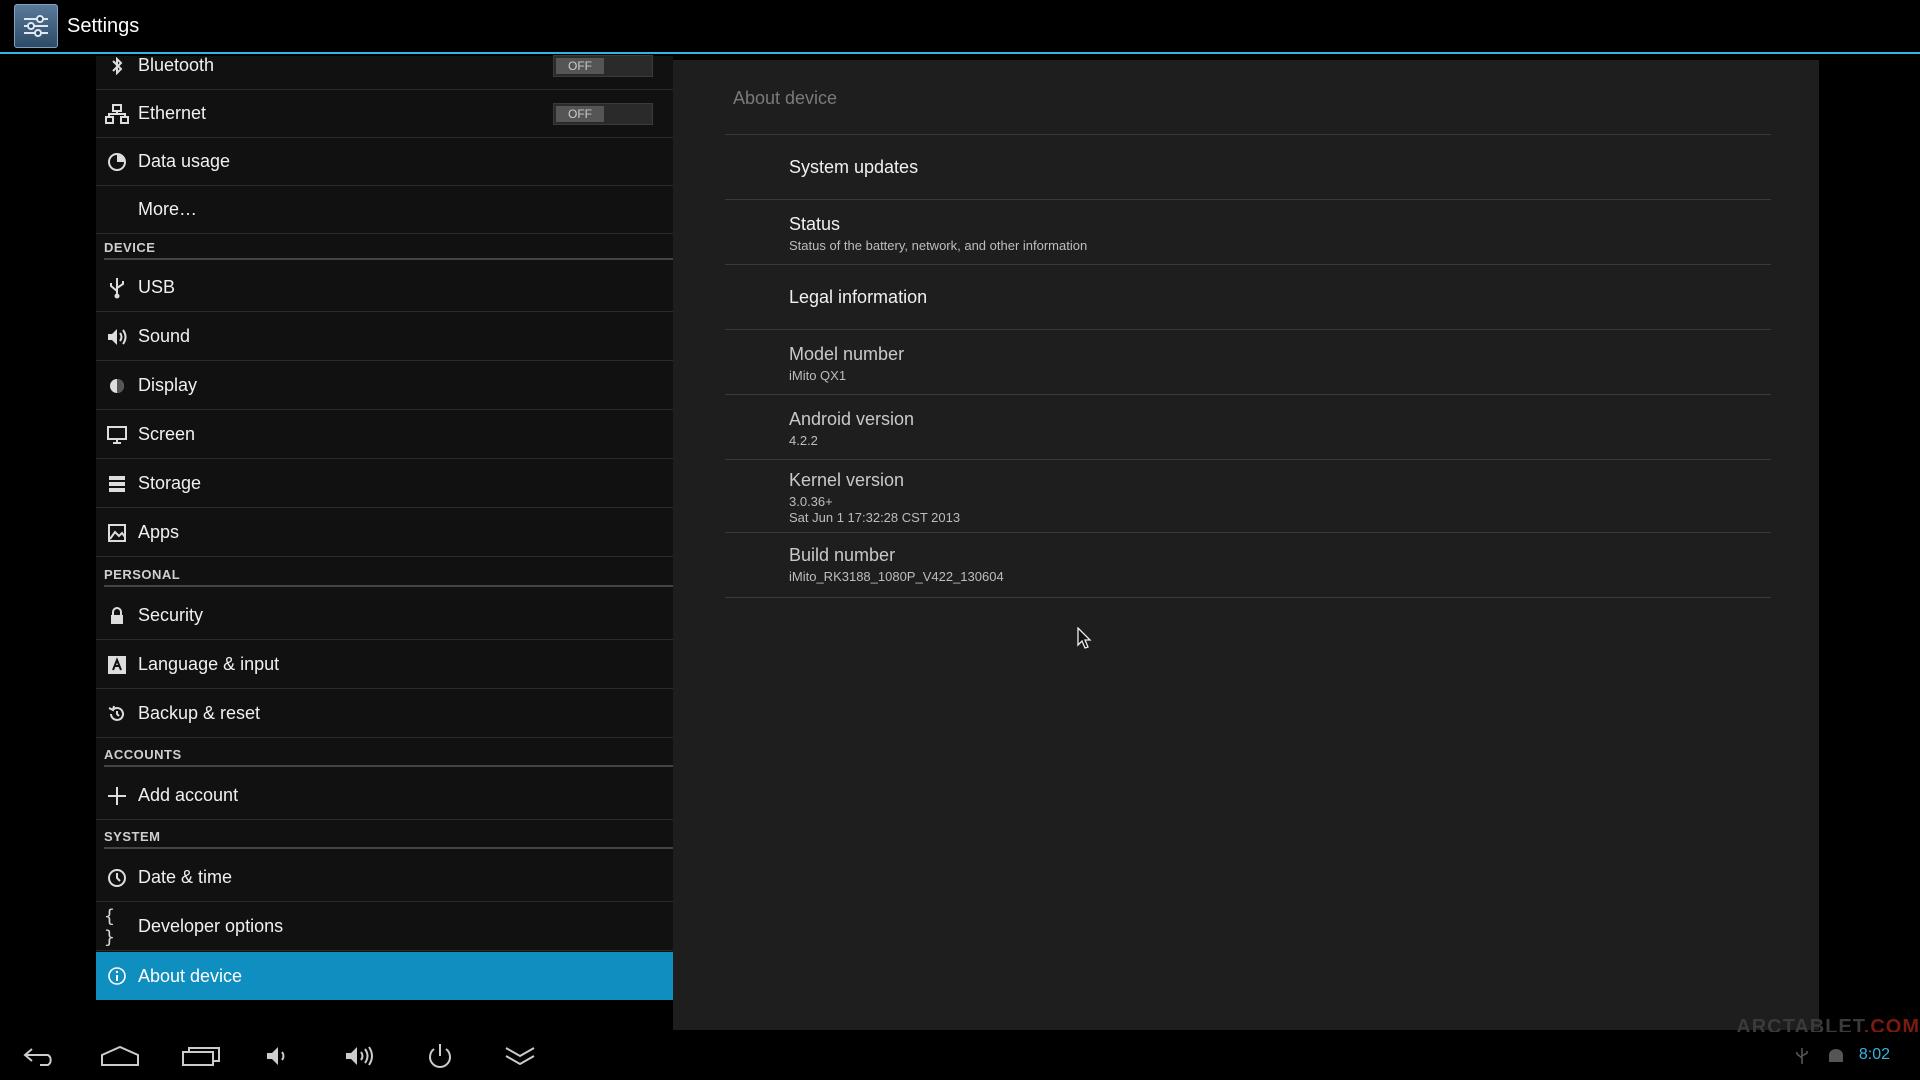  What do you see at coordinates (875, 509) in the screenshot?
I see `item-summary: 3.0.36+ Sat Jun 1 17:32:28 CST 2013` at bounding box center [875, 509].